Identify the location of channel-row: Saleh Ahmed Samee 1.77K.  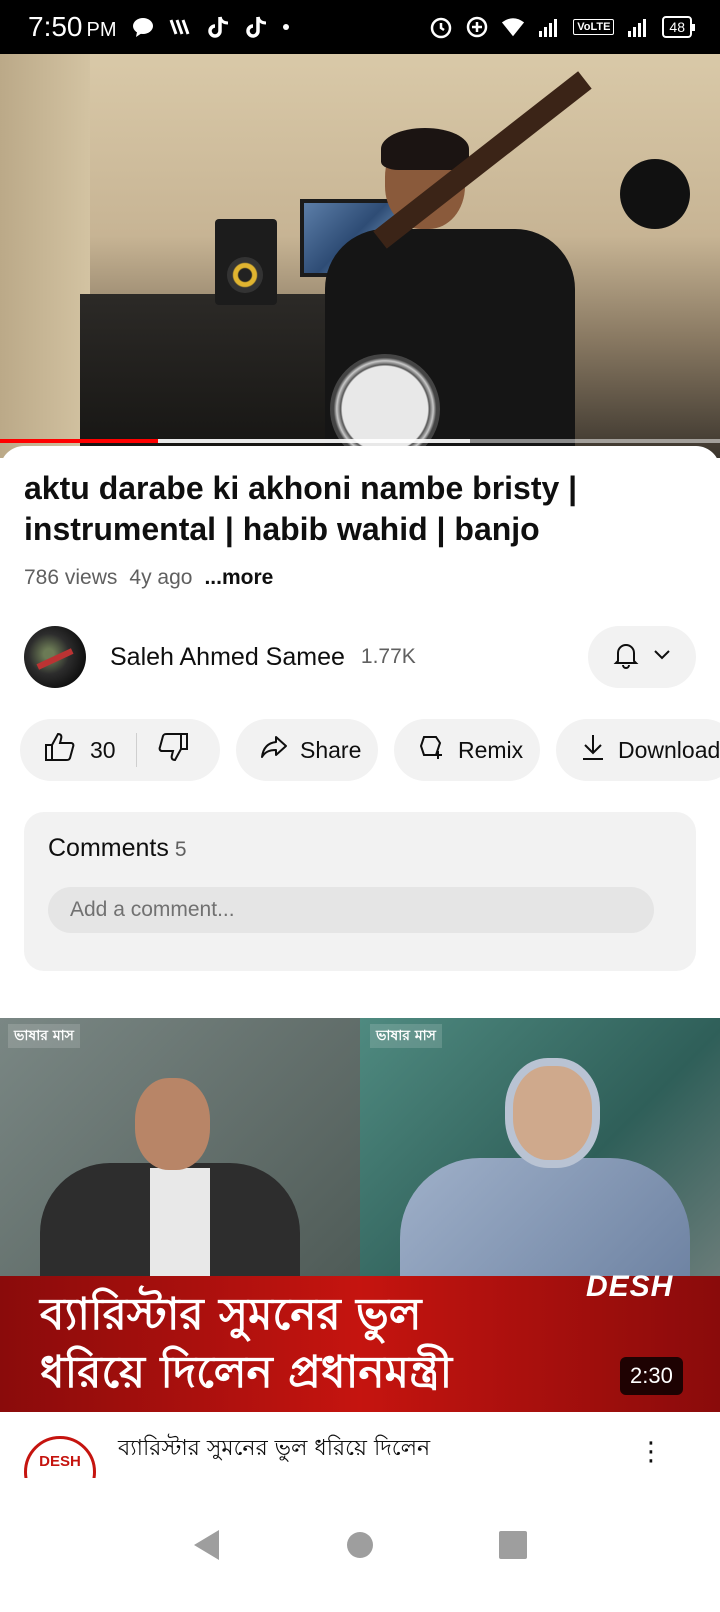
(360, 657).